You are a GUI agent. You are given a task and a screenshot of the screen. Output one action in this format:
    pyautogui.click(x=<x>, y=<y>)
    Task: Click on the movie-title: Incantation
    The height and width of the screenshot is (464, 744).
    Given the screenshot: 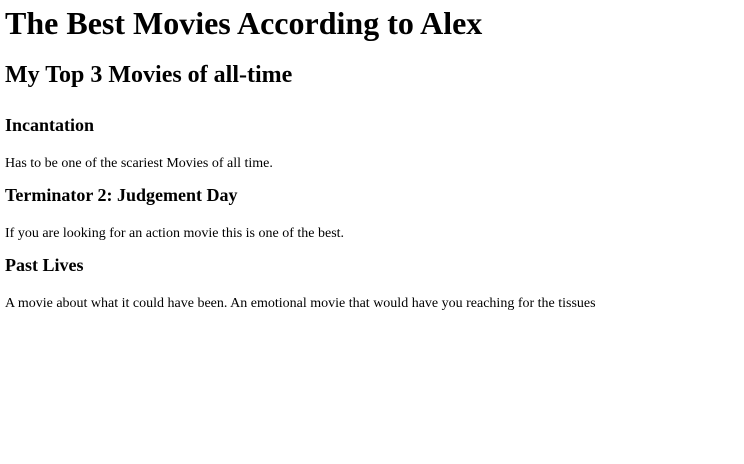 What is the action you would take?
    pyautogui.click(x=50, y=125)
    